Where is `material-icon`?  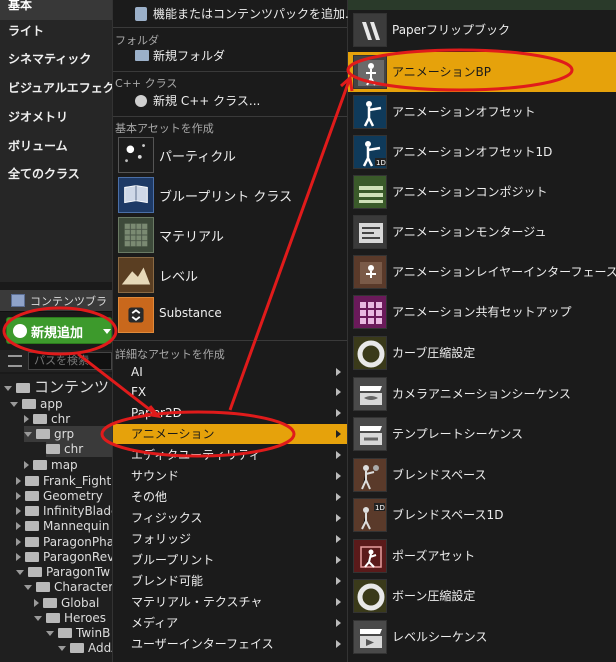
material-icon is located at coordinates (136, 235).